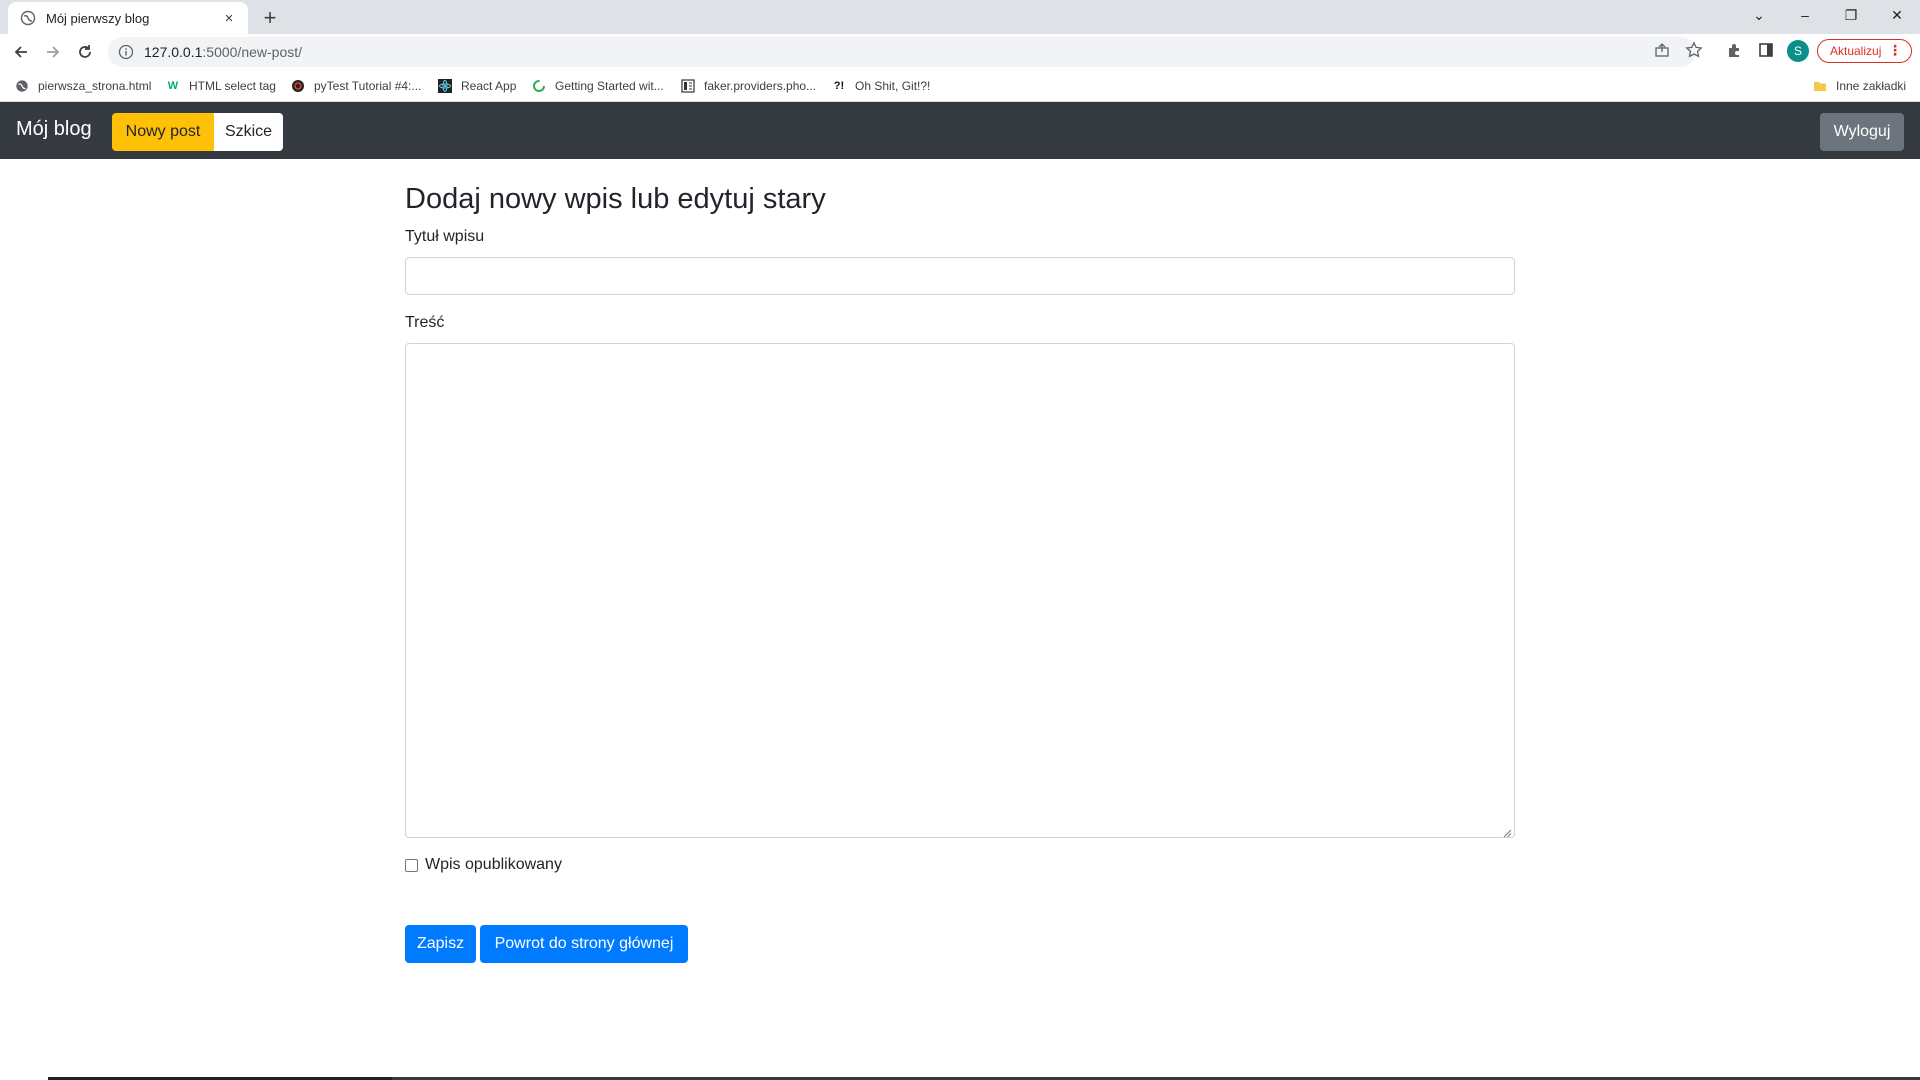 This screenshot has width=1920, height=1080. I want to click on reload-icon, so click(85, 52).